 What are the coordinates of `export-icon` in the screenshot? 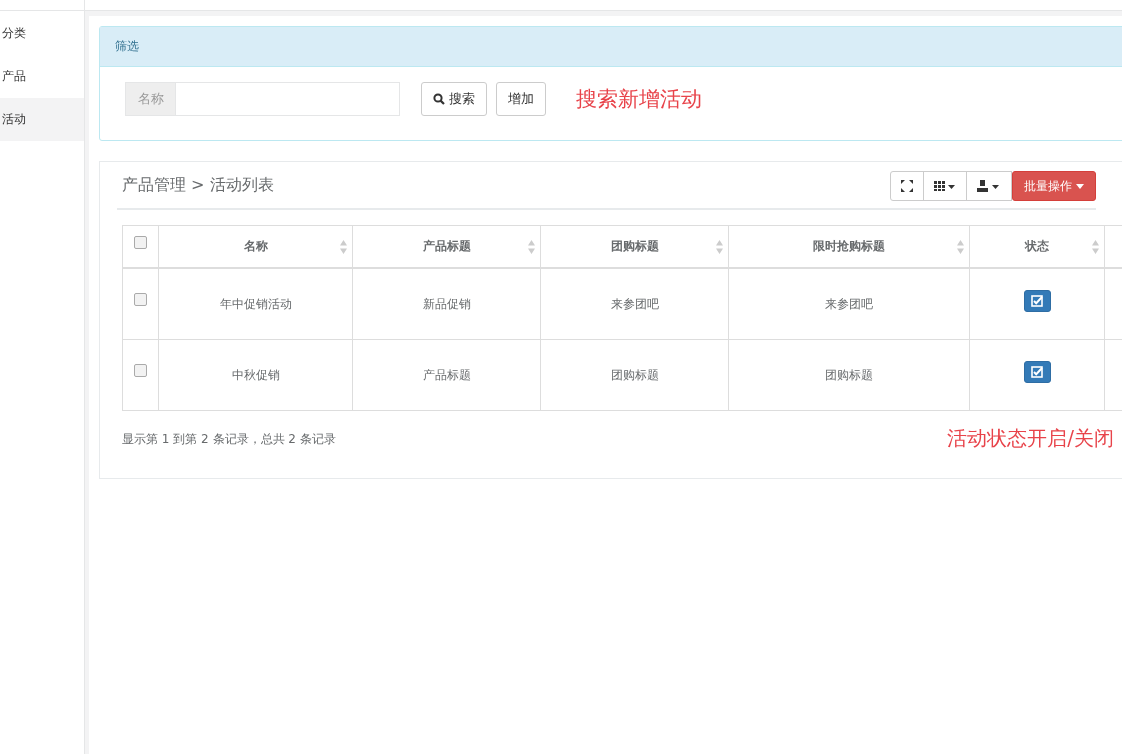 It's located at (989, 186).